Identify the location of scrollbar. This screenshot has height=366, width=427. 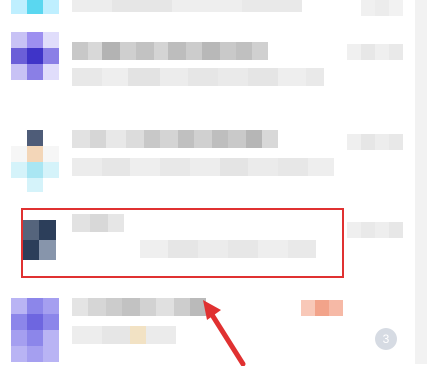
(421, 182).